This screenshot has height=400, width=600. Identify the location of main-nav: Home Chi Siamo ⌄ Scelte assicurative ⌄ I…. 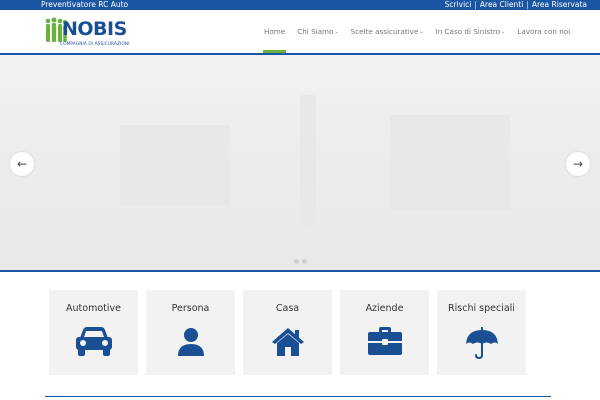
(417, 31).